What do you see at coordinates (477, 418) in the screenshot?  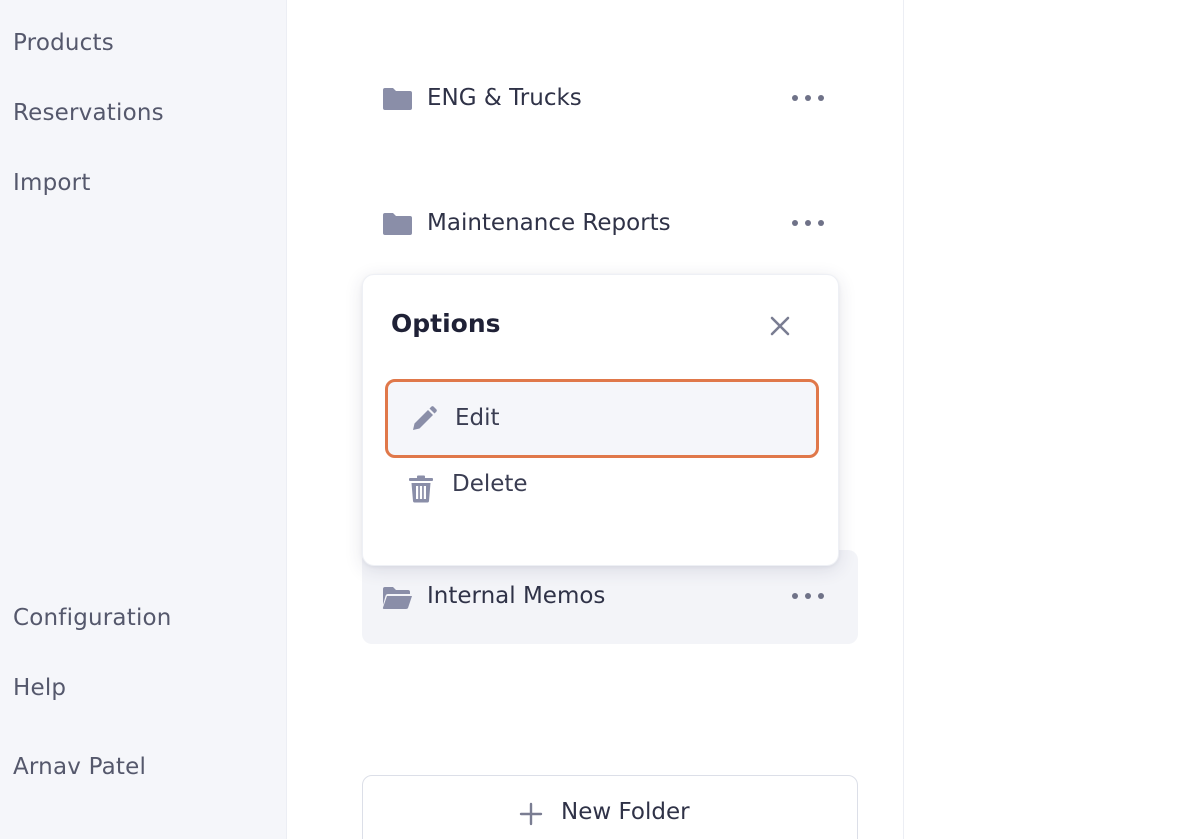 I see `edit-label: Edit` at bounding box center [477, 418].